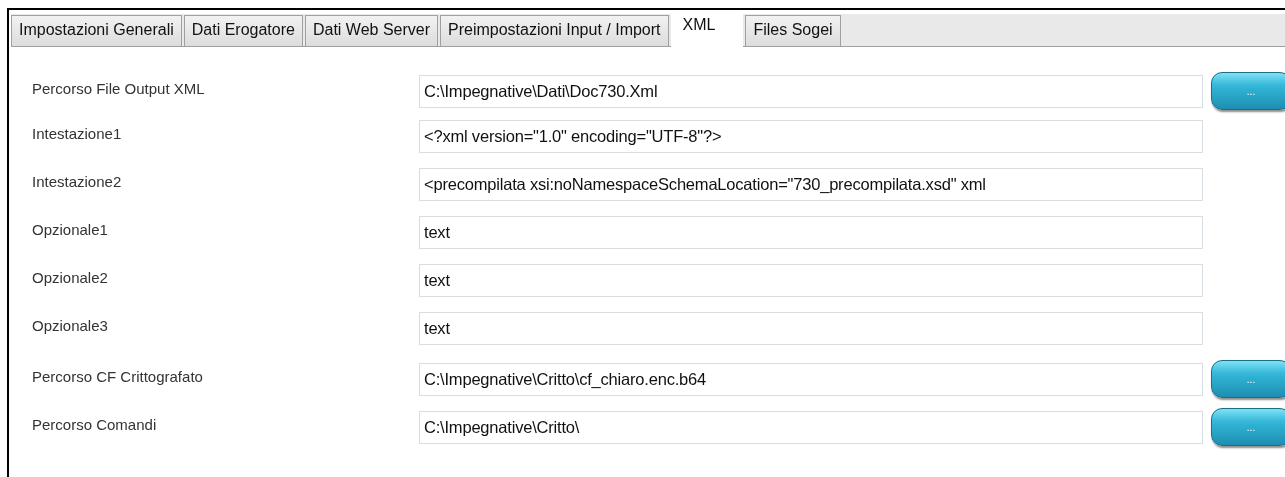 This screenshot has height=477, width=1285. I want to click on tab: XML, so click(707, 30).